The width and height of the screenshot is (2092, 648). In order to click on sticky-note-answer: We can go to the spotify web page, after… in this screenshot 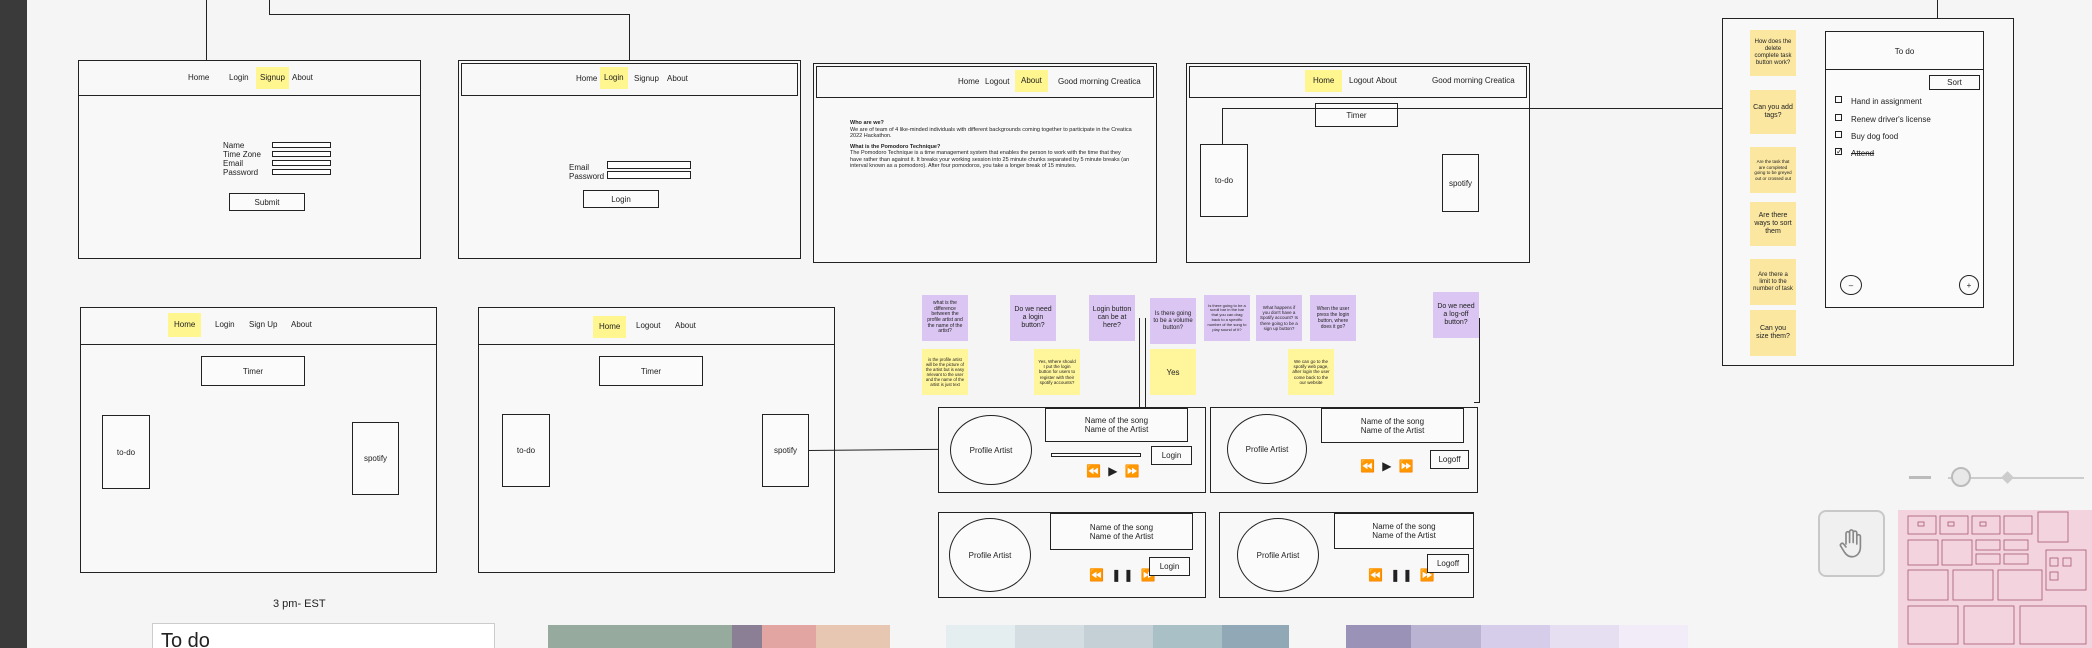, I will do `click(1311, 372)`.